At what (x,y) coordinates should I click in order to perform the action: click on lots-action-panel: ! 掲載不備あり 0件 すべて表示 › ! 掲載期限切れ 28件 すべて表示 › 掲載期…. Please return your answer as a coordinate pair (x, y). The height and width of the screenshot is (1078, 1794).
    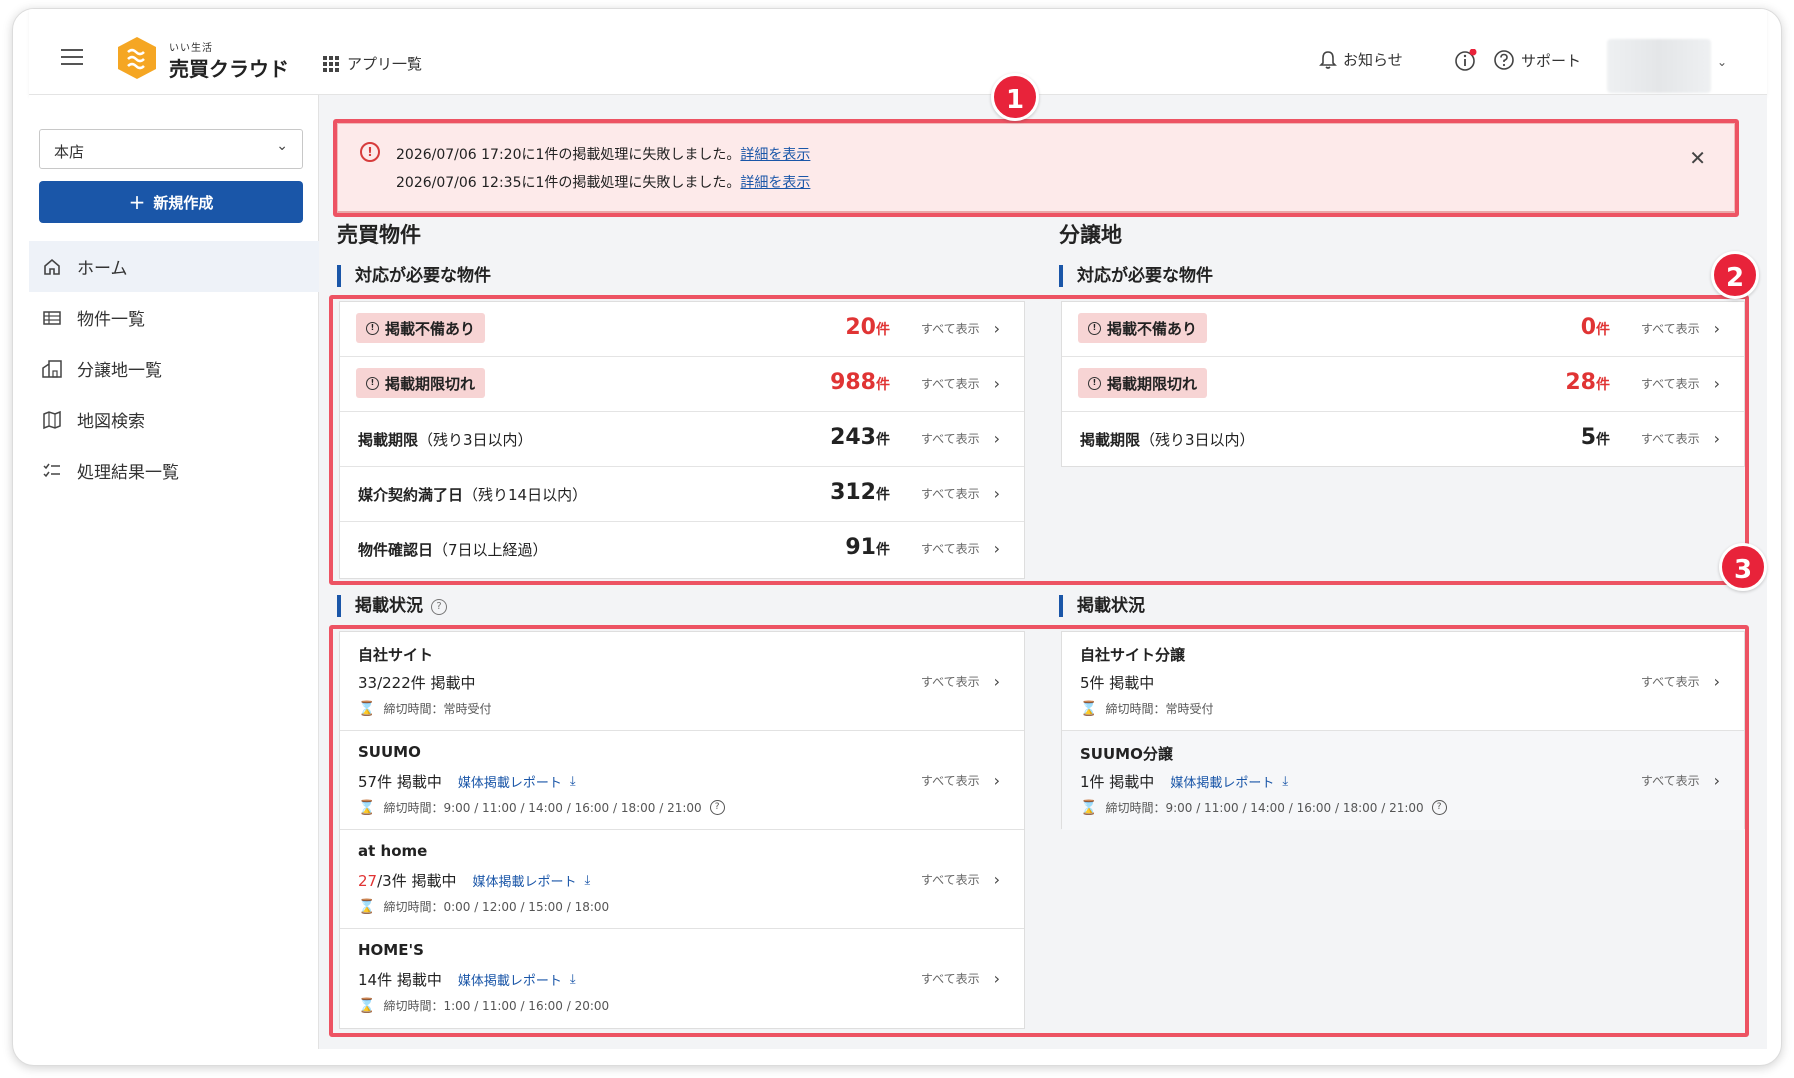
    Looking at the image, I should click on (1403, 384).